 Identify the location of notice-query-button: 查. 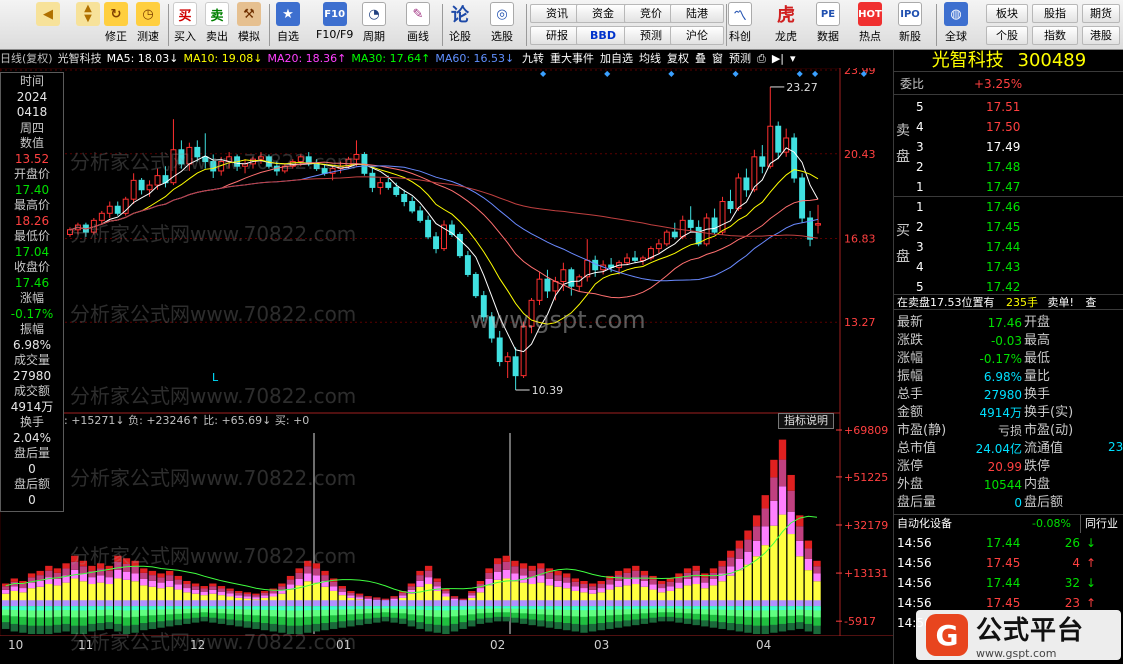
(1090, 302).